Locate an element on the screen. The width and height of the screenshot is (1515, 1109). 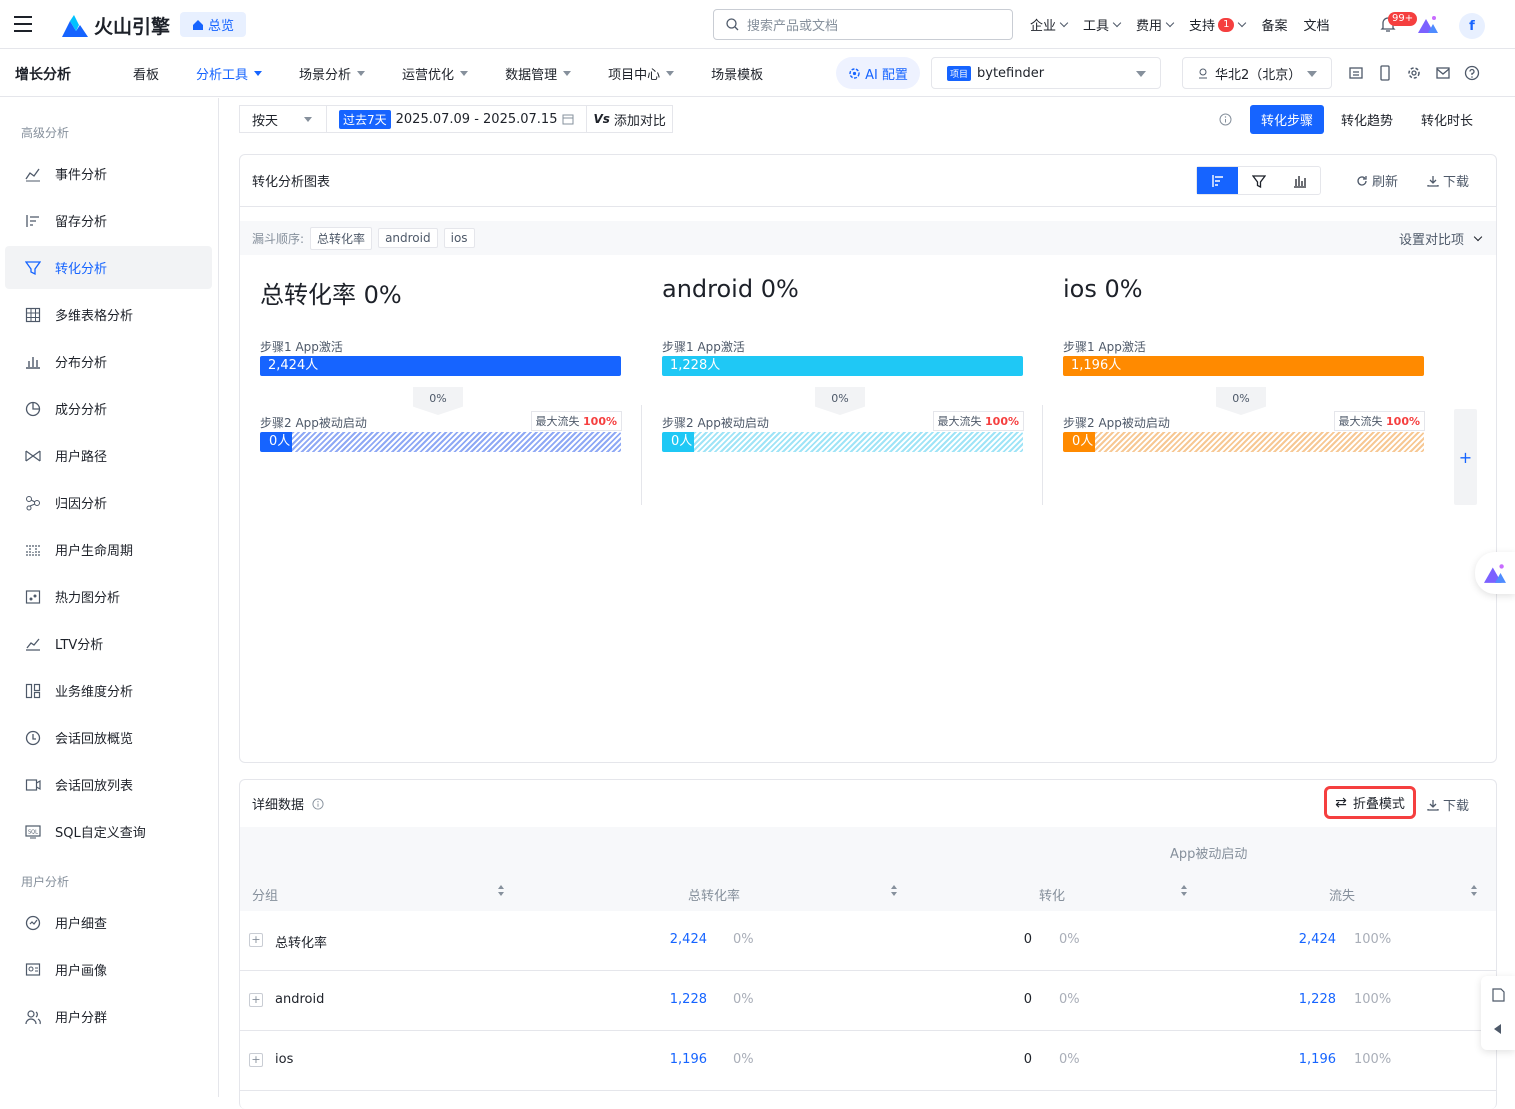
help-icon is located at coordinates (1472, 73).